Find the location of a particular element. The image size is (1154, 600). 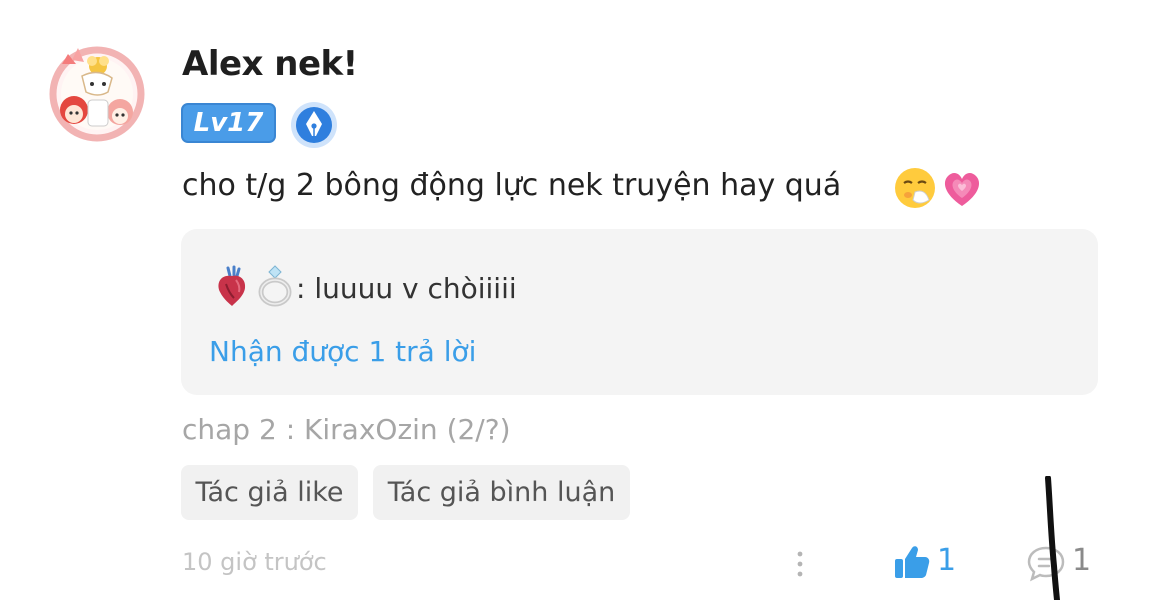

chapter-info: chap 2 : KiraxOzin (2/?) is located at coordinates (346, 429).